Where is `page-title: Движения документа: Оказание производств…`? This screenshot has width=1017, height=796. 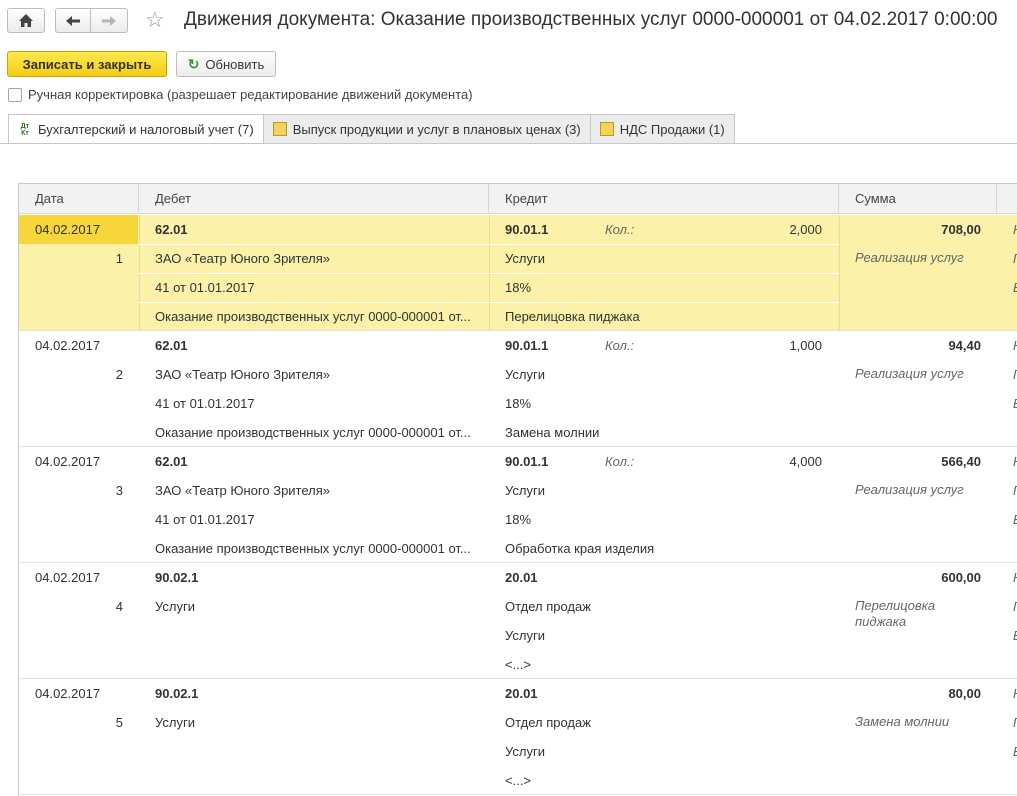
page-title: Движения документа: Оказание производств… is located at coordinates (591, 19).